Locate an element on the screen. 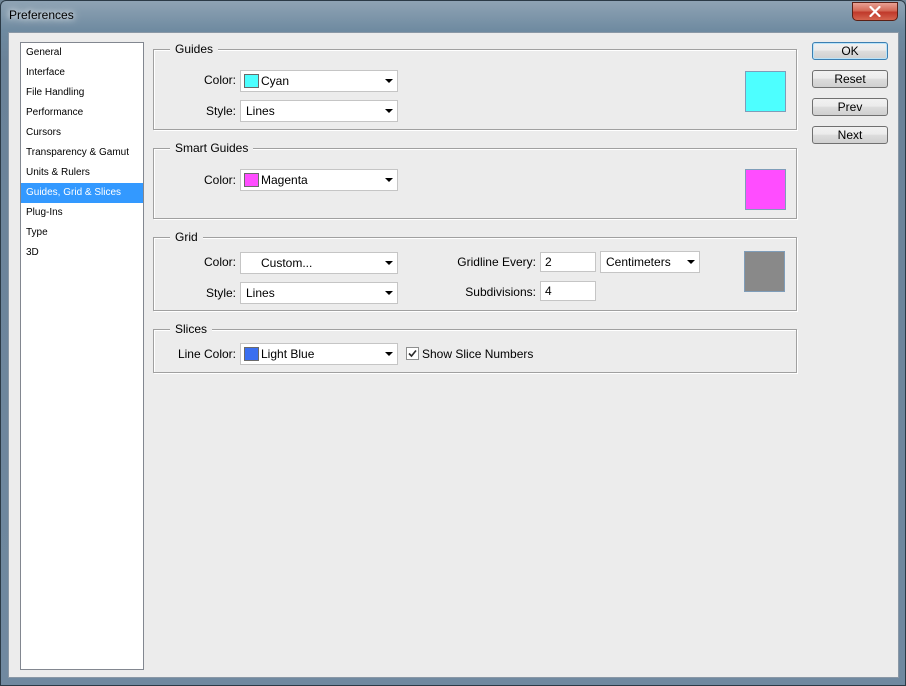 The height and width of the screenshot is (686, 906). show-slice-numbers-checkbox is located at coordinates (412, 353).